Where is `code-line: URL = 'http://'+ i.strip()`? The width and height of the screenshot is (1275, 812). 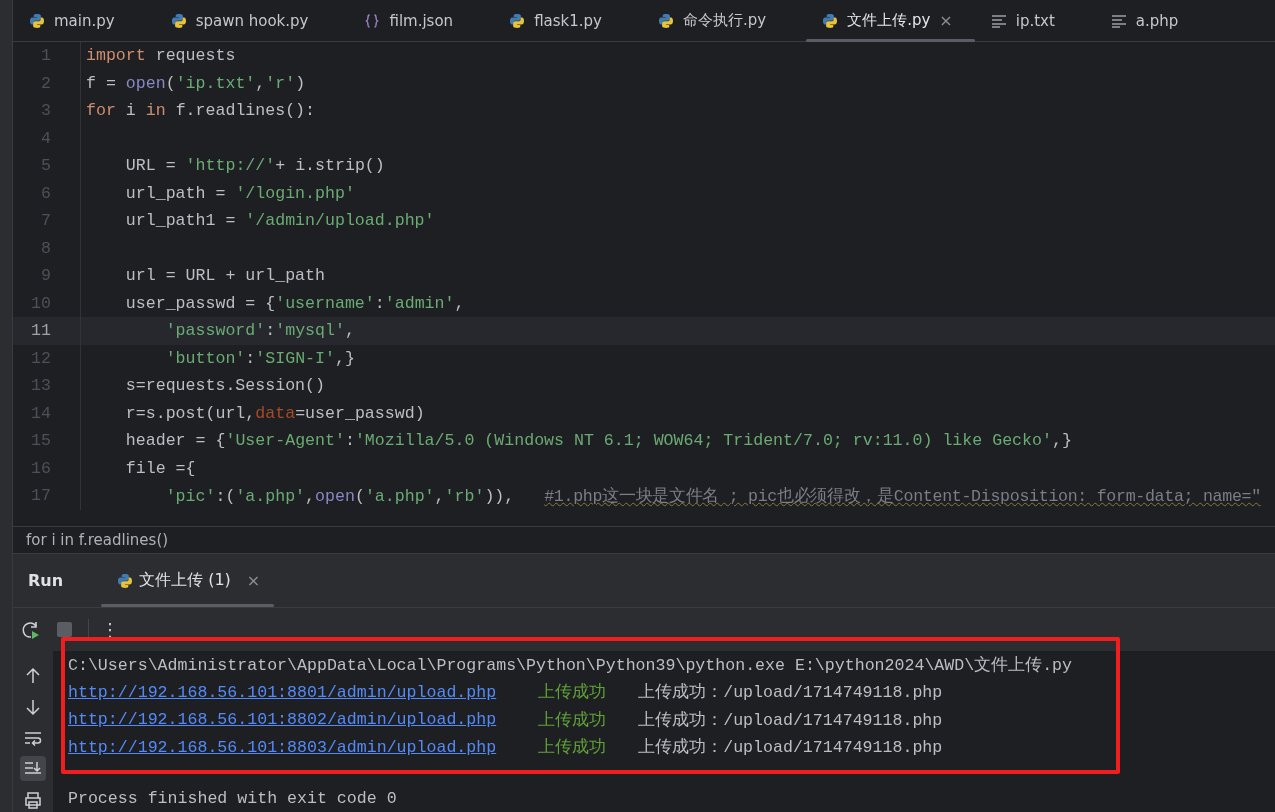 code-line: URL = 'http://'+ i.strip() is located at coordinates (254, 166).